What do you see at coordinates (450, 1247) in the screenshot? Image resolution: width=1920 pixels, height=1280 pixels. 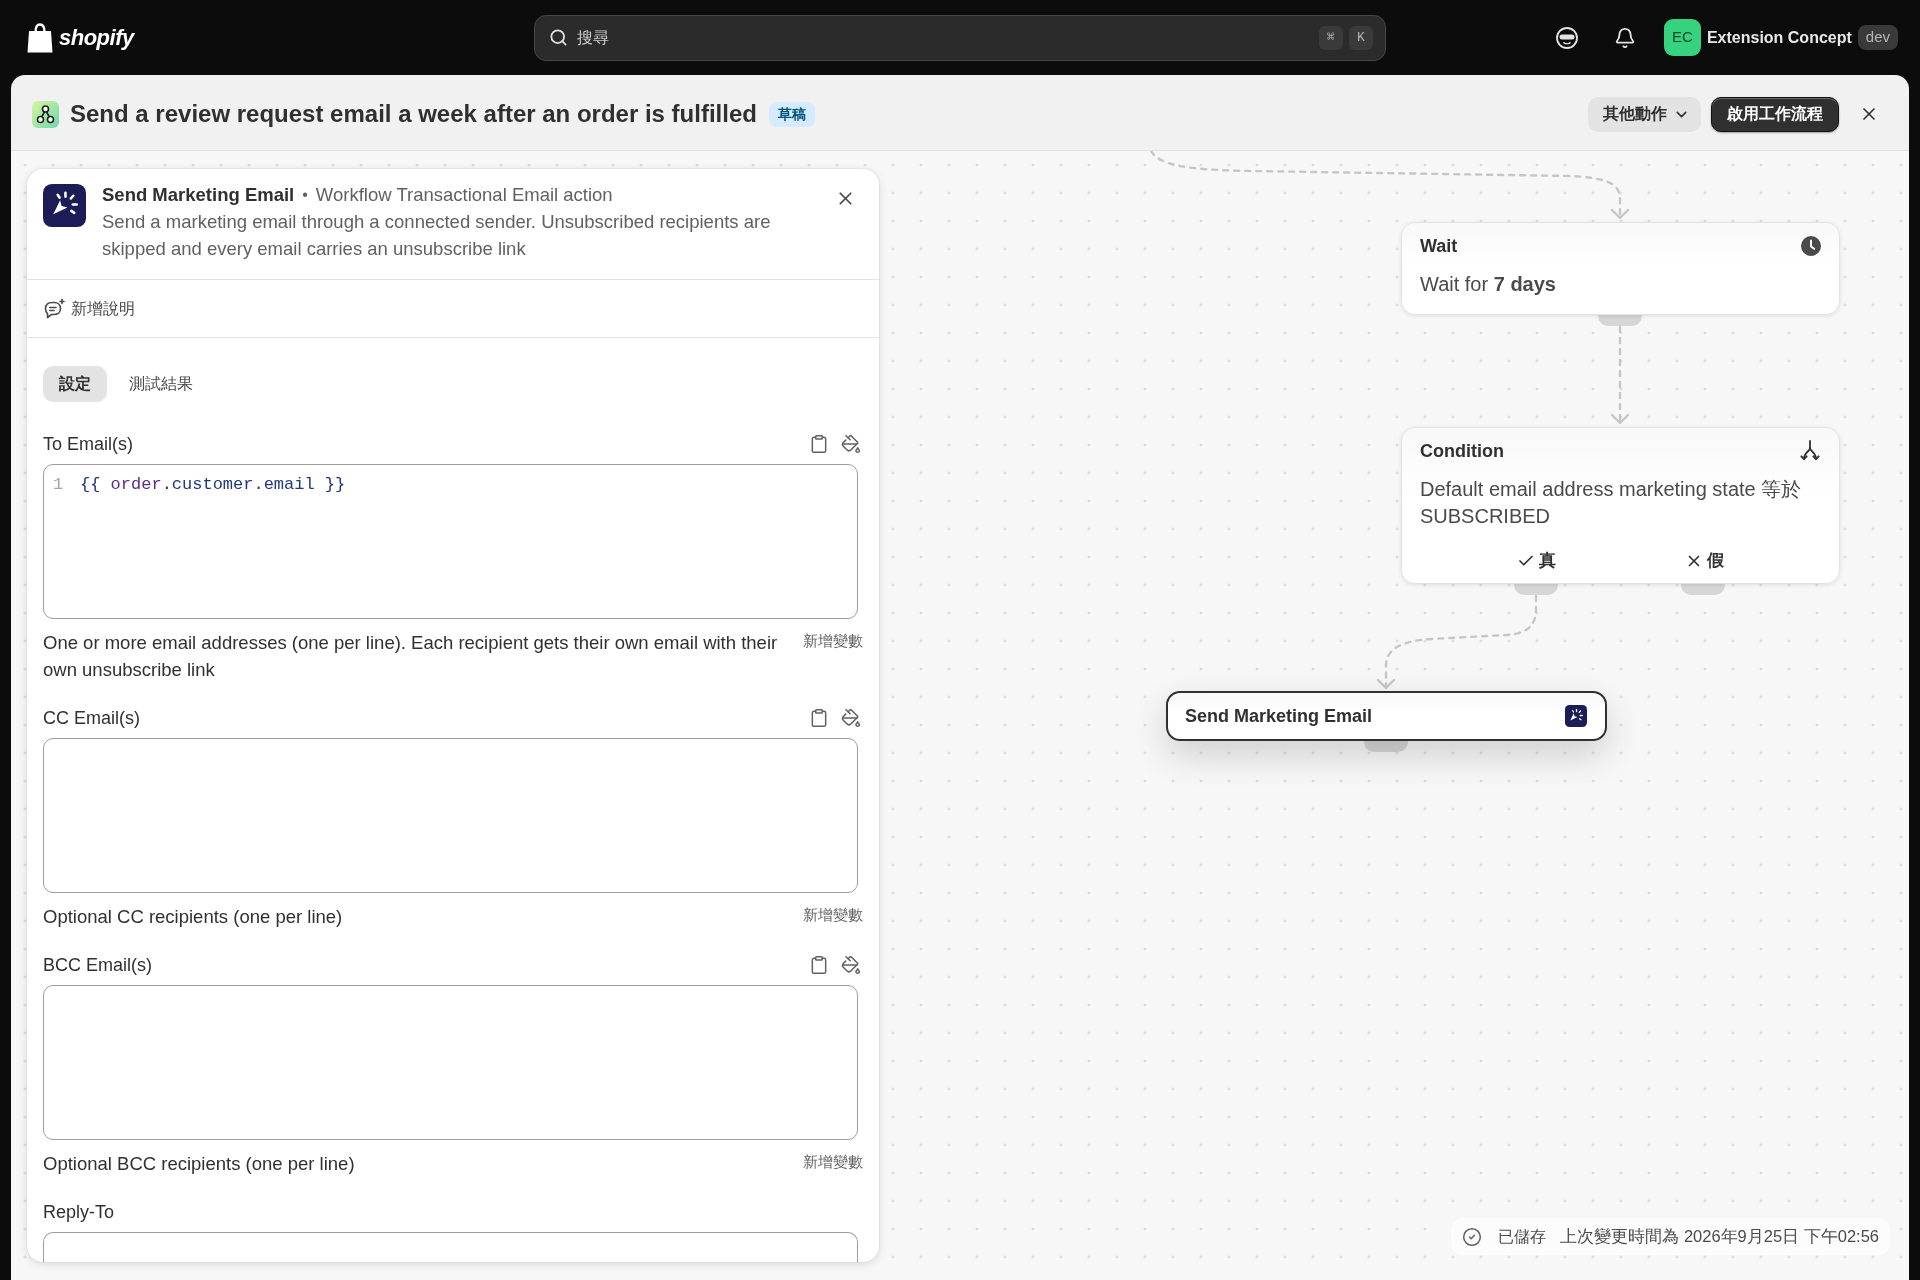 I see `text-input-field` at bounding box center [450, 1247].